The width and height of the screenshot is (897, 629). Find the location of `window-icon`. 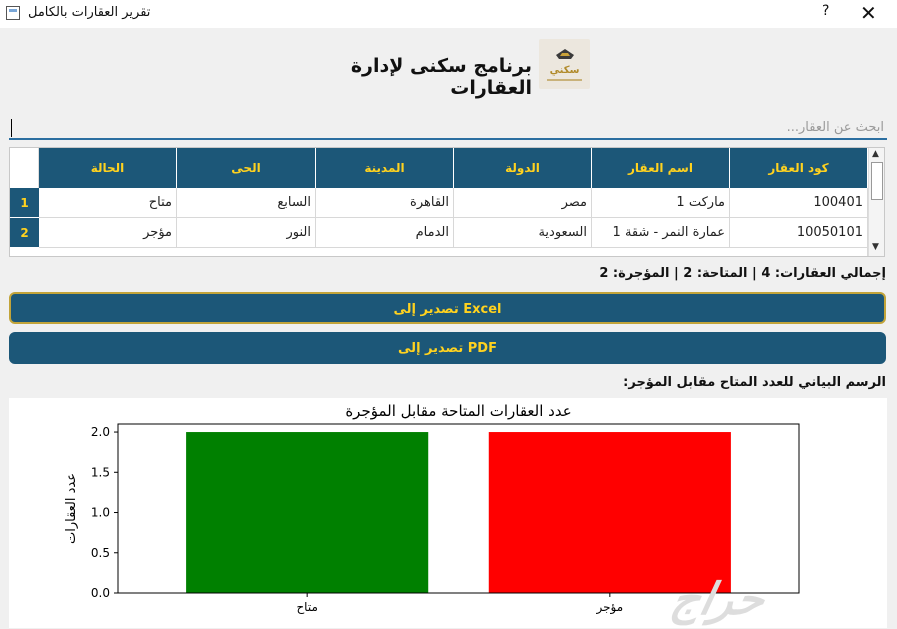

window-icon is located at coordinates (13, 13).